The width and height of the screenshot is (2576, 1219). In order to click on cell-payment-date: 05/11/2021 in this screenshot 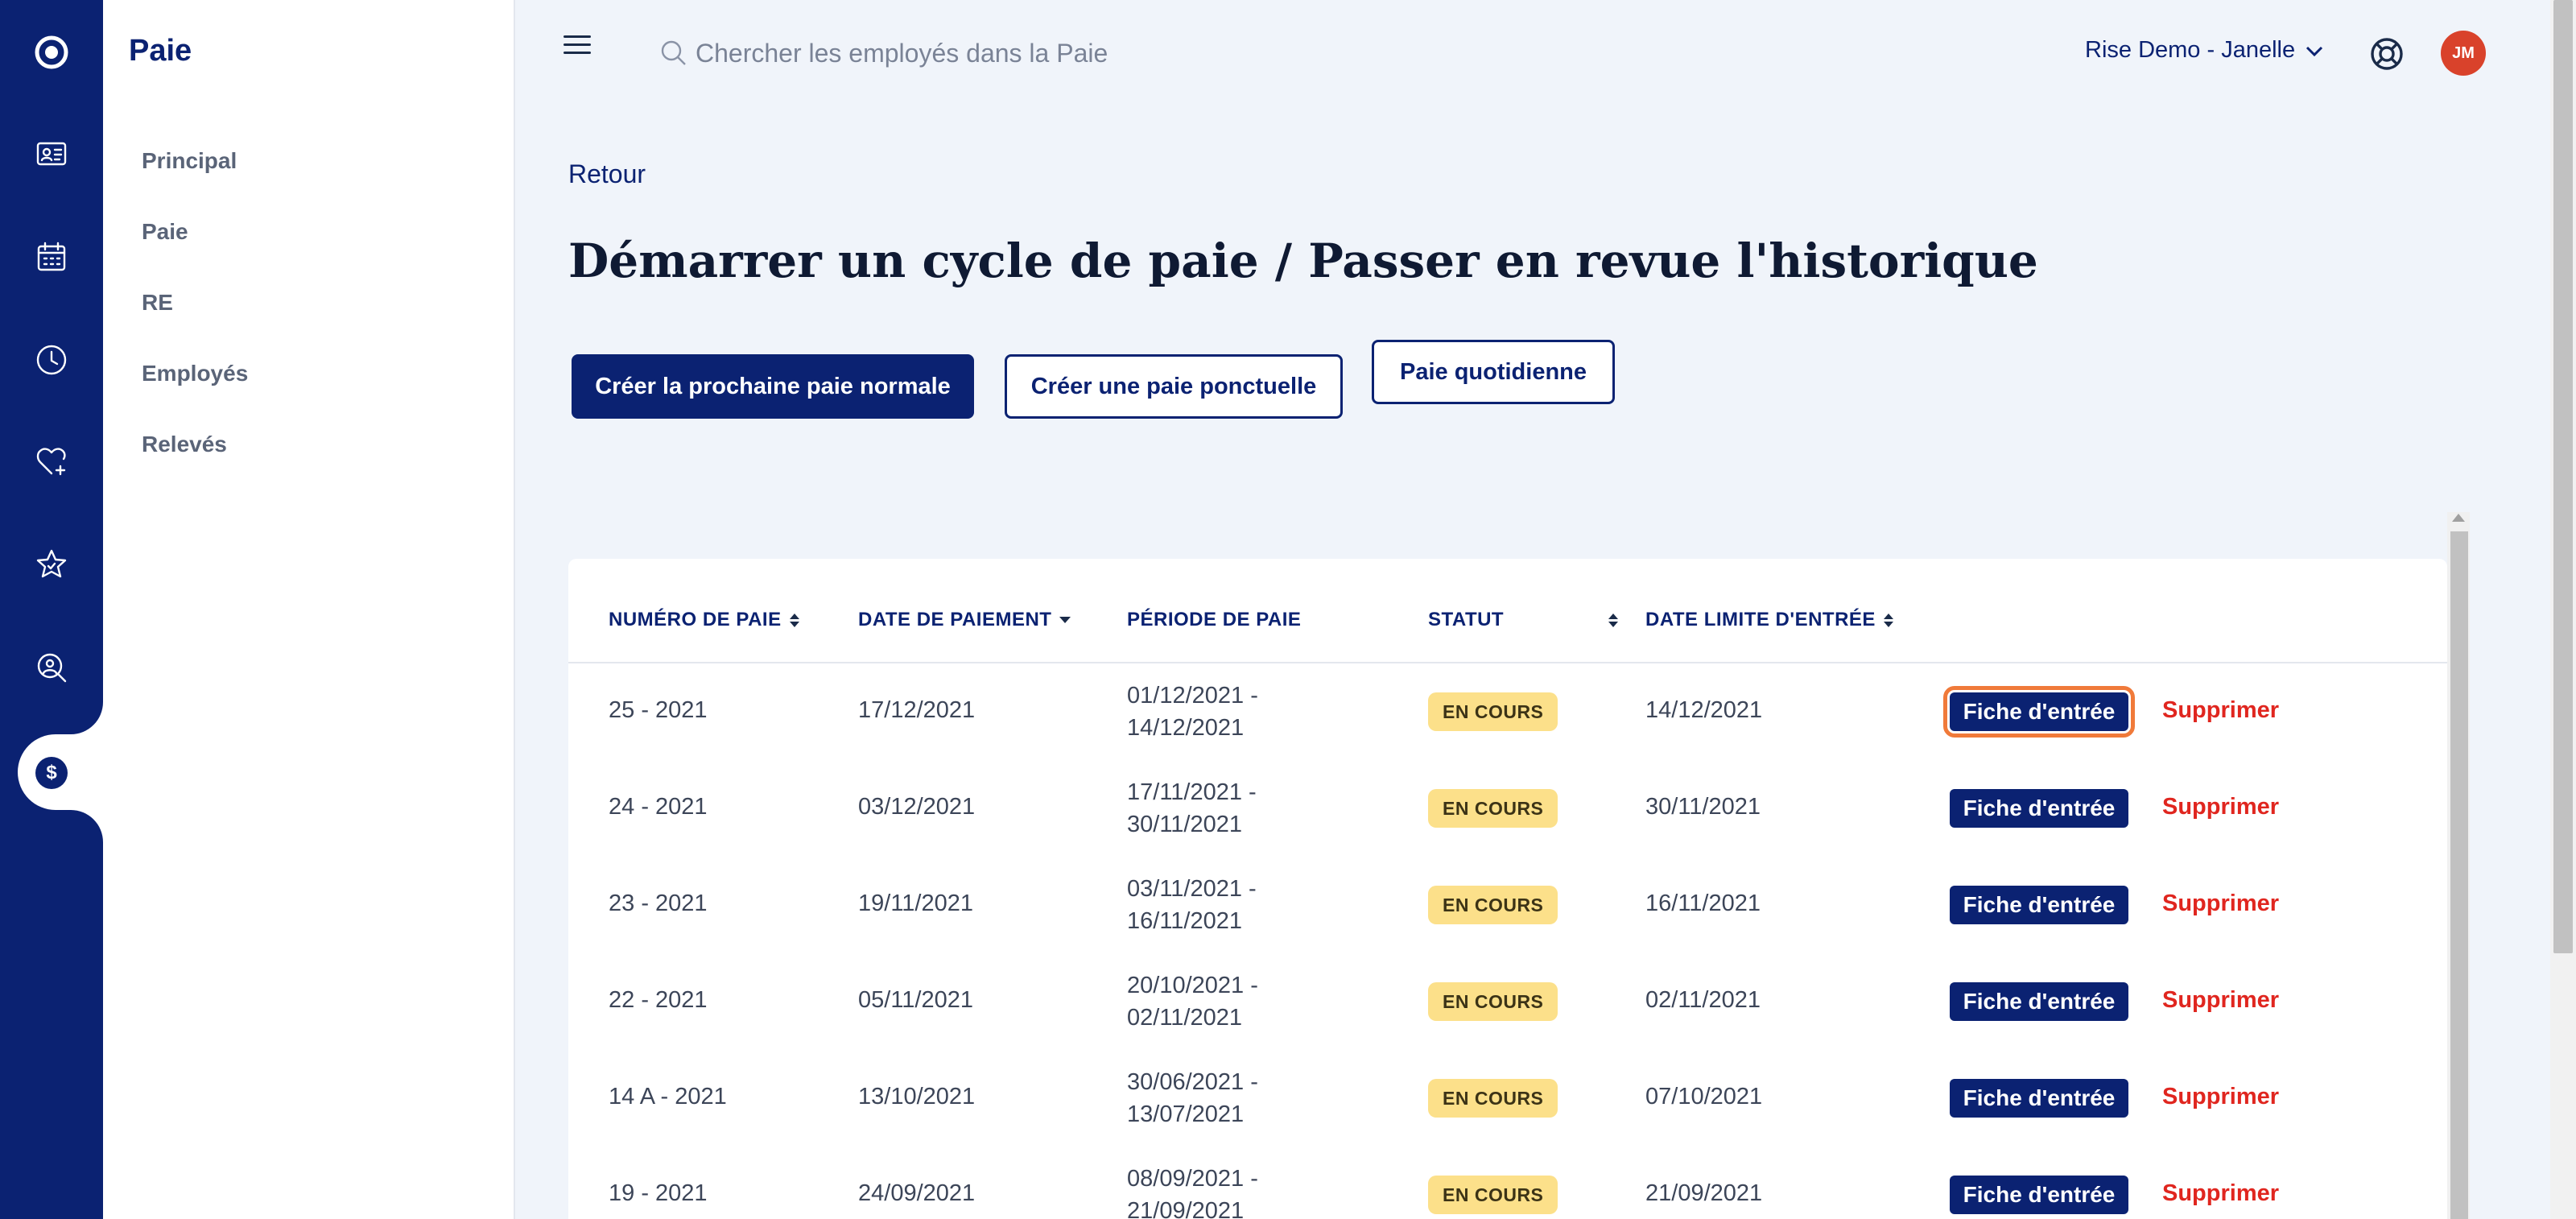, I will do `click(915, 1000)`.